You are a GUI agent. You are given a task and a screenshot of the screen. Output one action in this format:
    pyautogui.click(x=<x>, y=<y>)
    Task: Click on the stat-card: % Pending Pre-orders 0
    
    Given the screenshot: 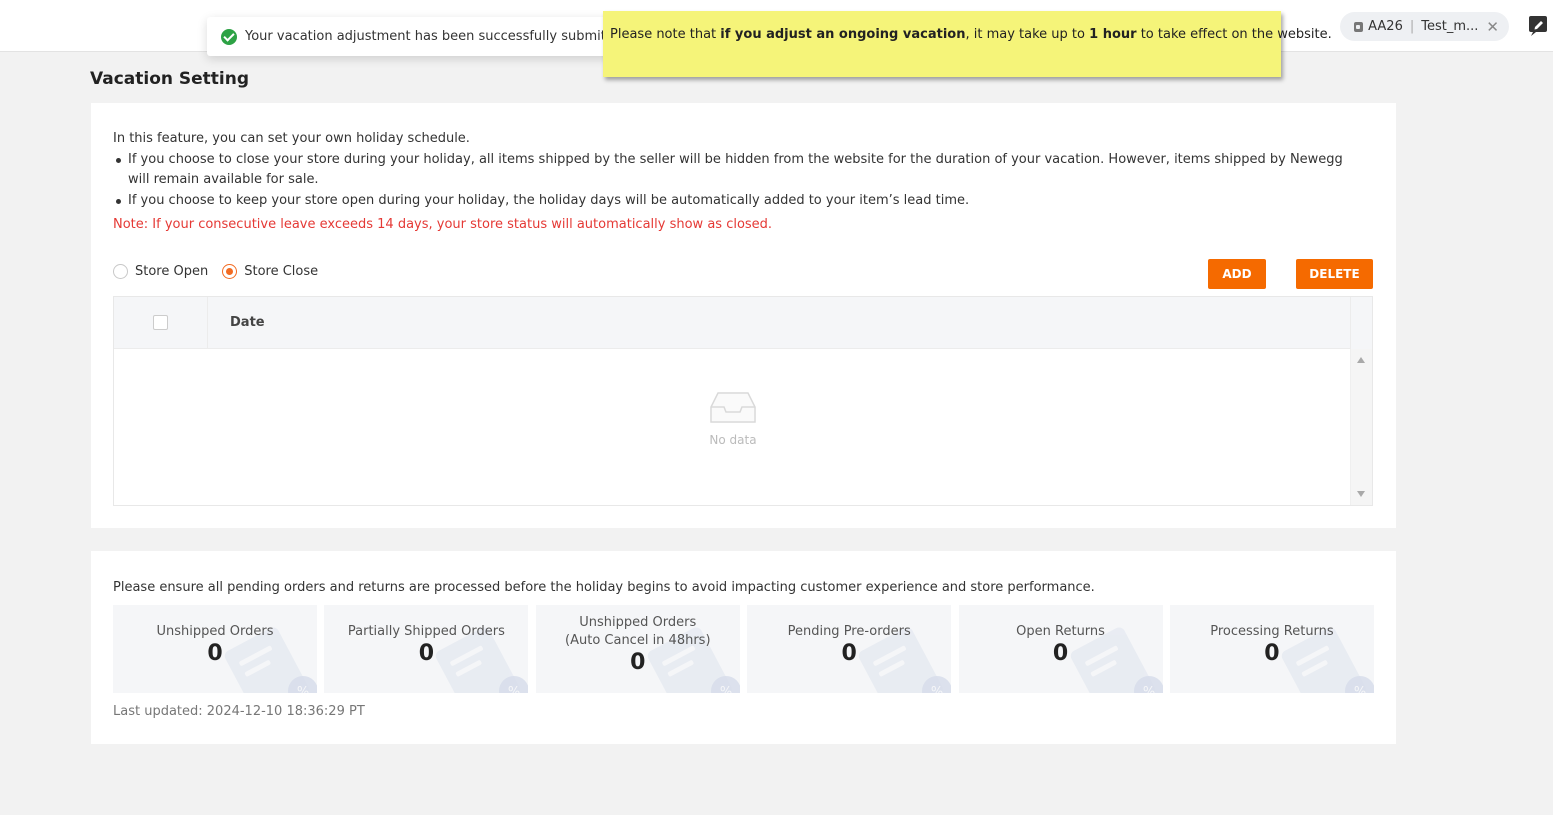 What is the action you would take?
    pyautogui.click(x=849, y=649)
    